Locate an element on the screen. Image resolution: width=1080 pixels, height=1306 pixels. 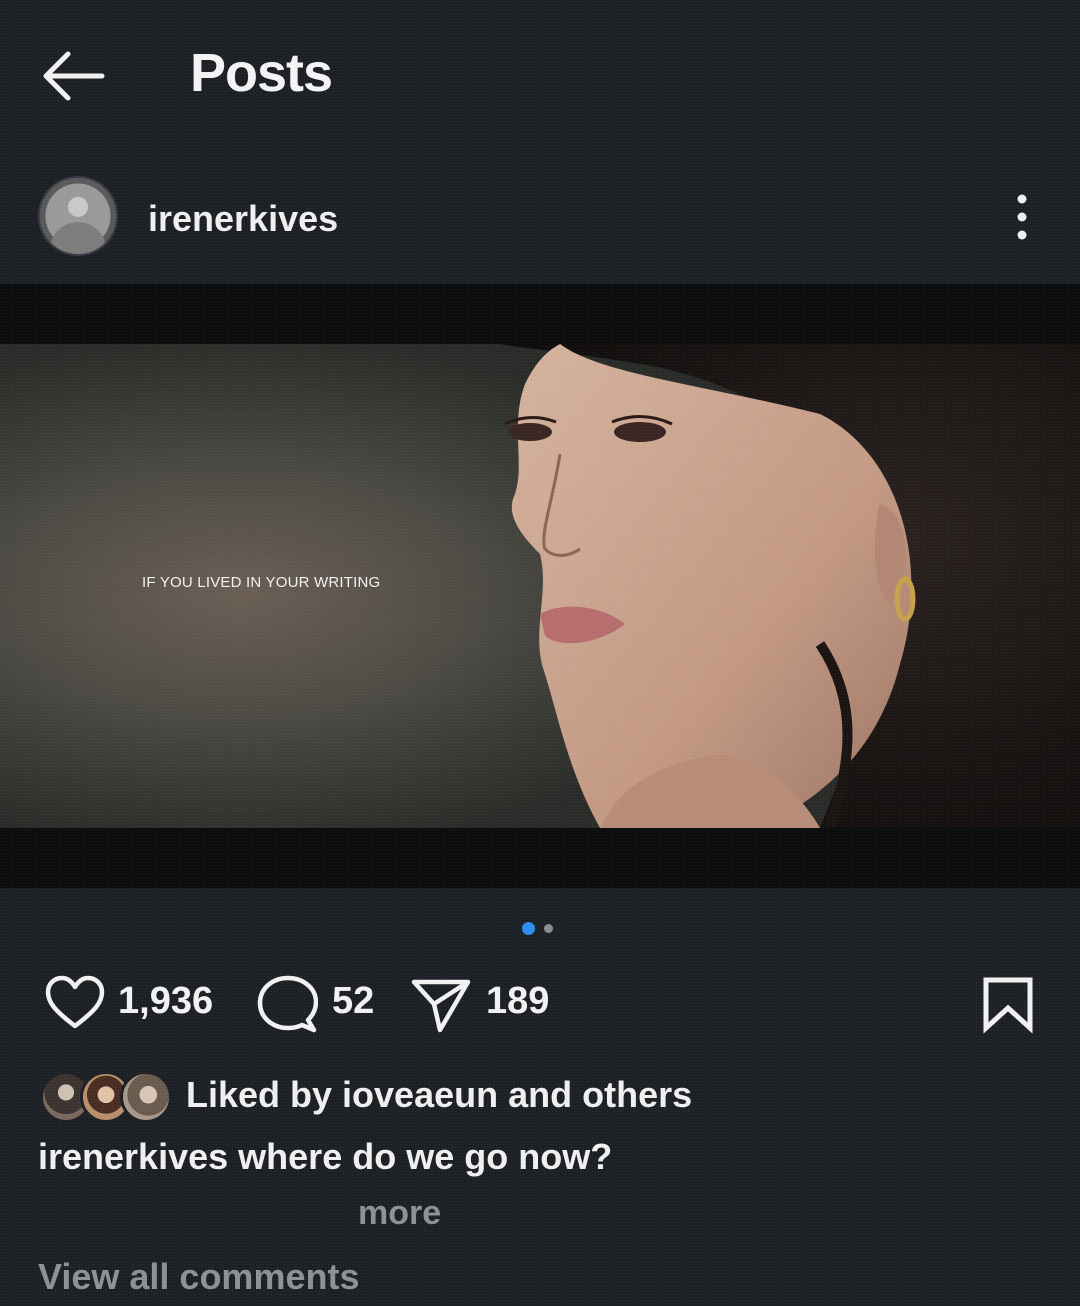
liked-by-text: Liked by ioveaeun and others is located at coordinates (439, 1094).